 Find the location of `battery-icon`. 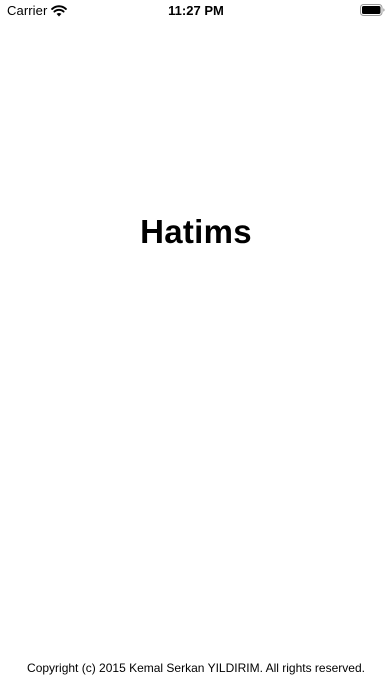

battery-icon is located at coordinates (372, 10).